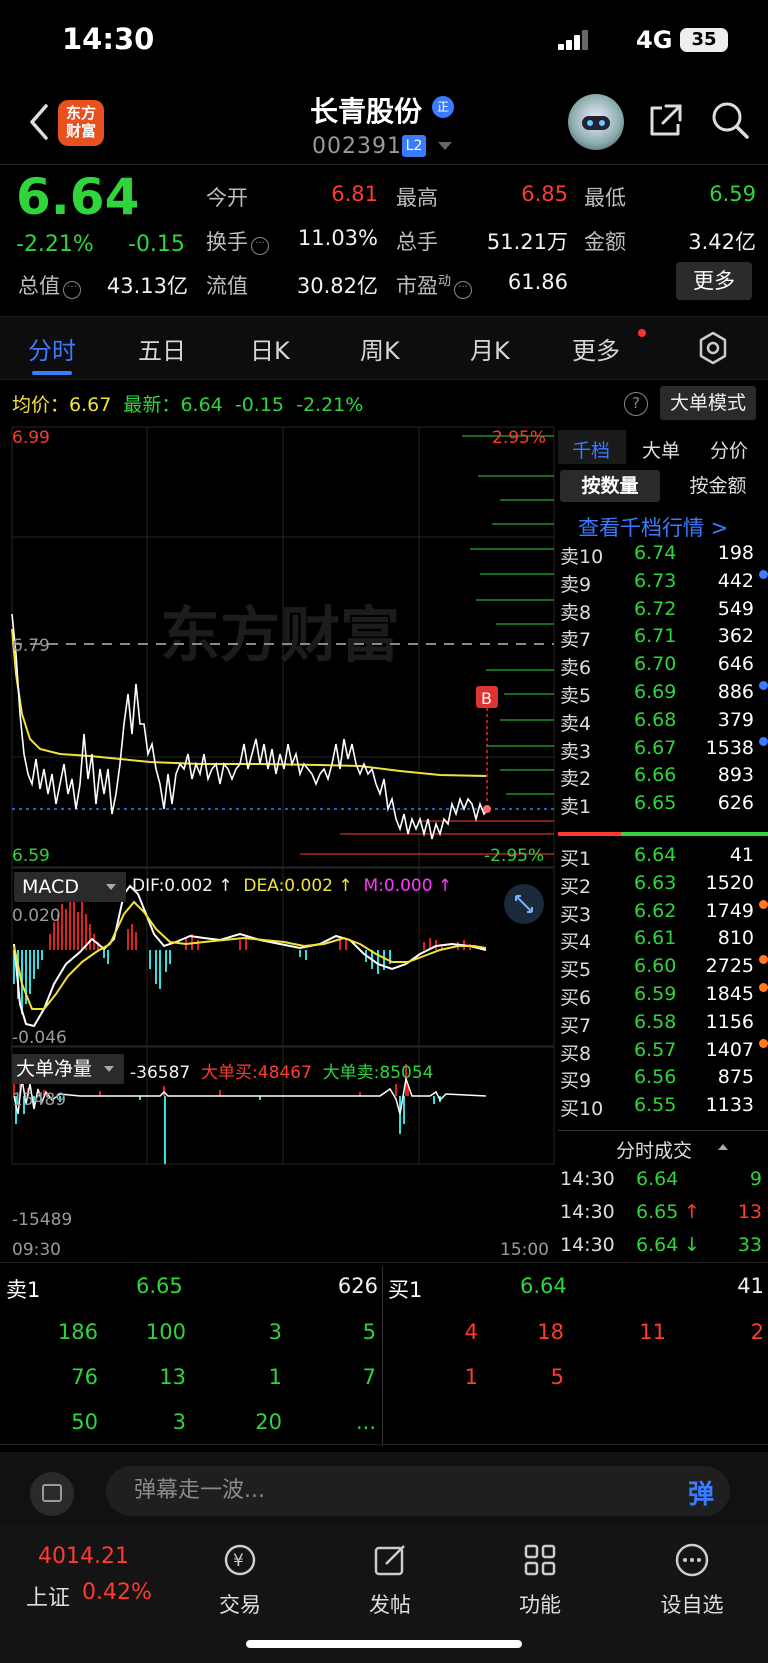 This screenshot has height=1663, width=768. Describe the element at coordinates (713, 348) in the screenshot. I see `gear-icon` at that location.